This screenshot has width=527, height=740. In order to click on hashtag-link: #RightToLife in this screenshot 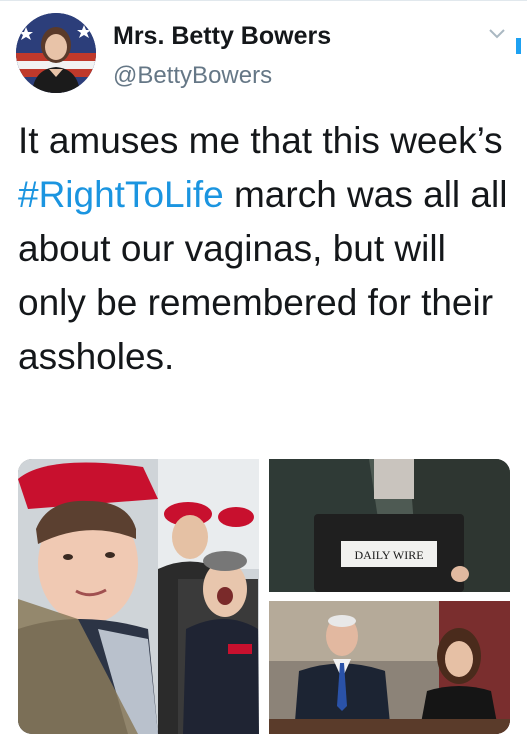, I will do `click(121, 194)`.